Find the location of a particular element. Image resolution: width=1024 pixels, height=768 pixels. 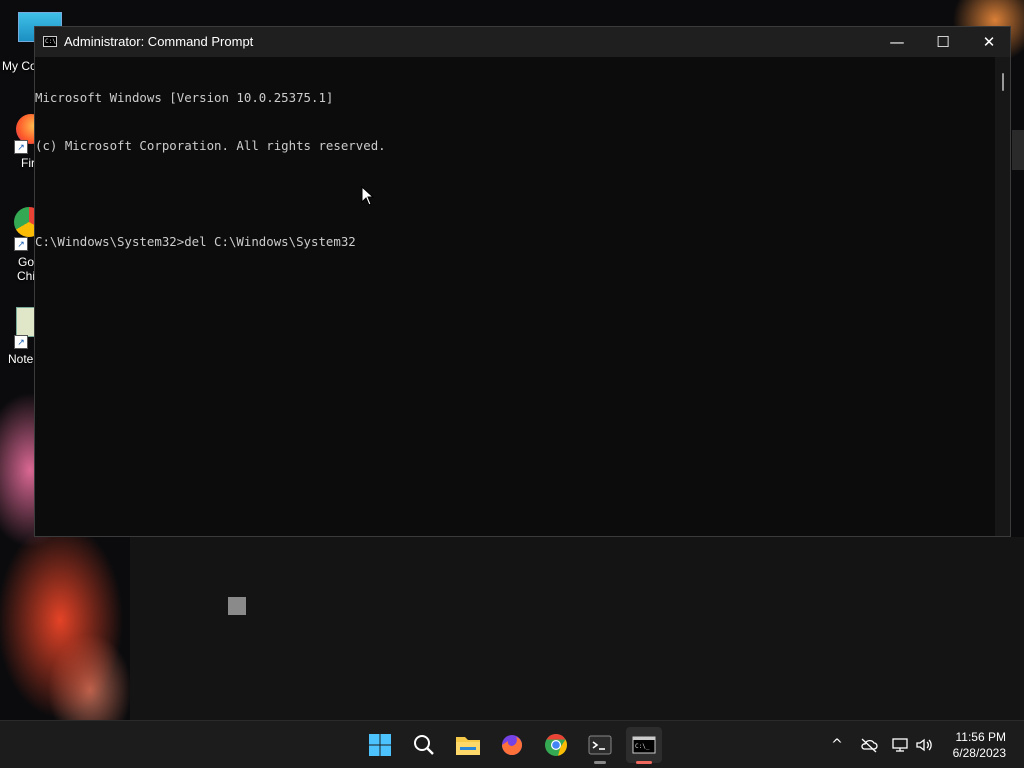

firefox-icon is located at coordinates (512, 745).